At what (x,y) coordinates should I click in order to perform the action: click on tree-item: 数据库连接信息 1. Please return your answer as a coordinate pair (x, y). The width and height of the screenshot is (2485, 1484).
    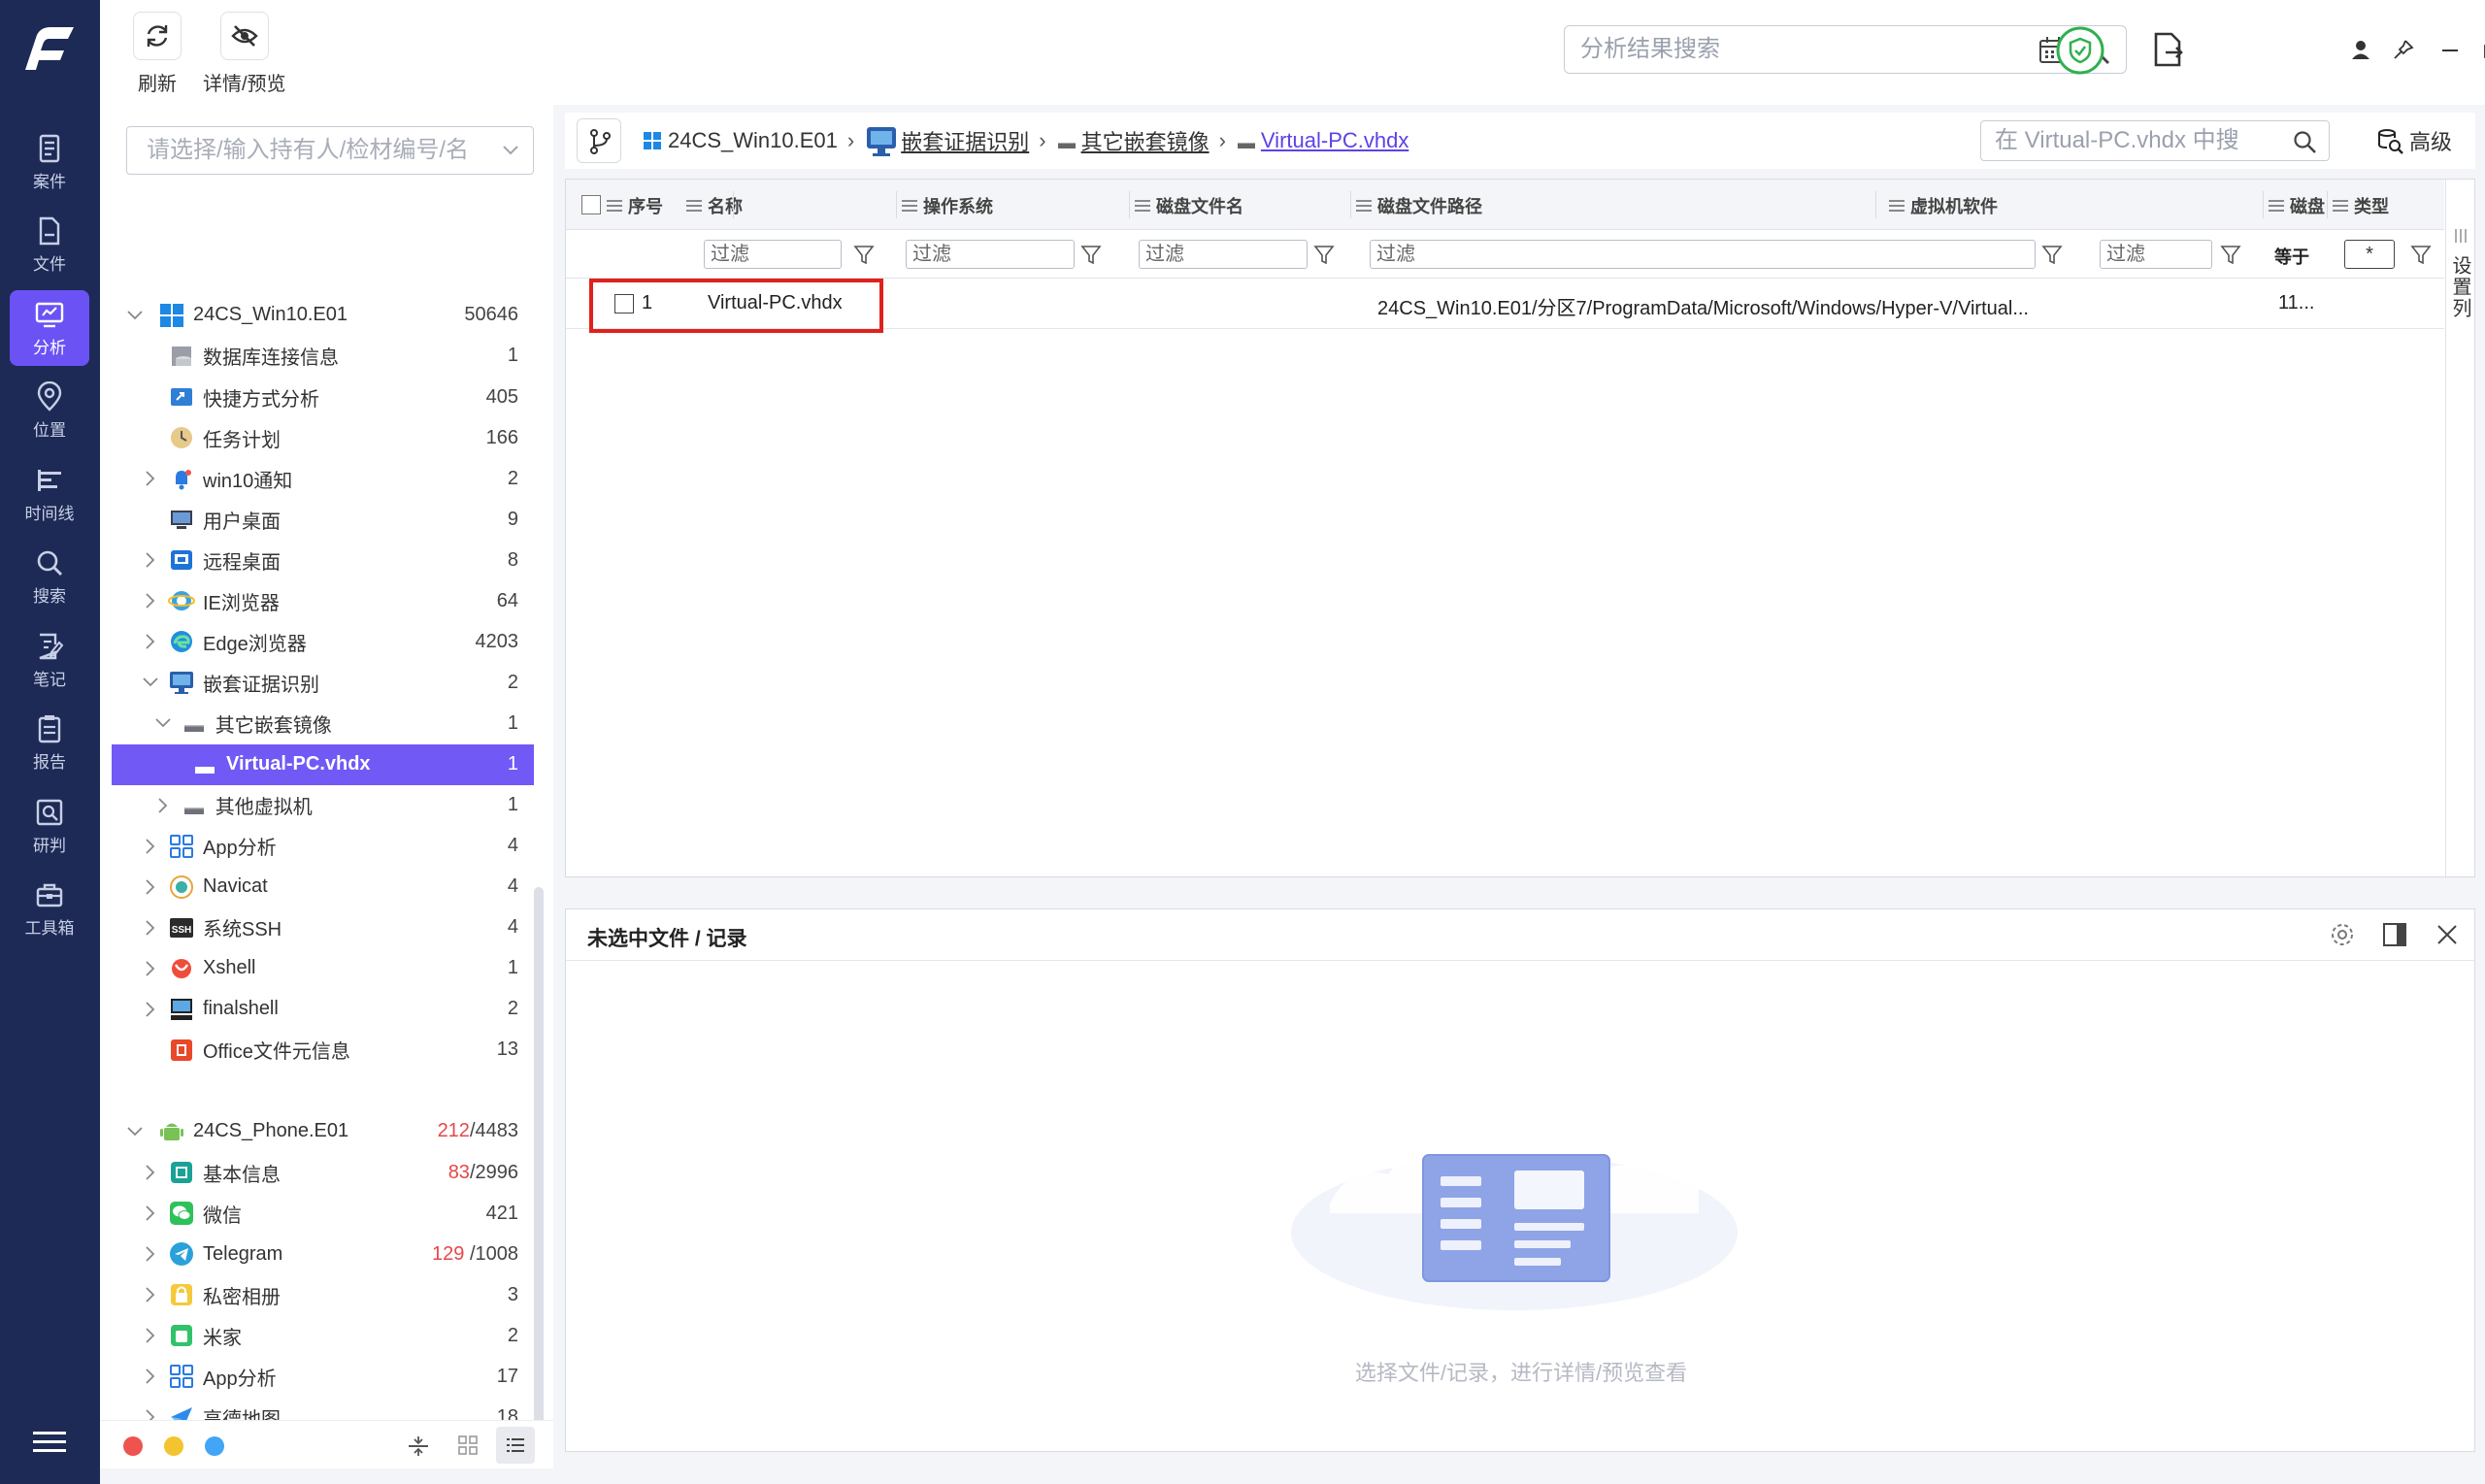
    Looking at the image, I should click on (323, 356).